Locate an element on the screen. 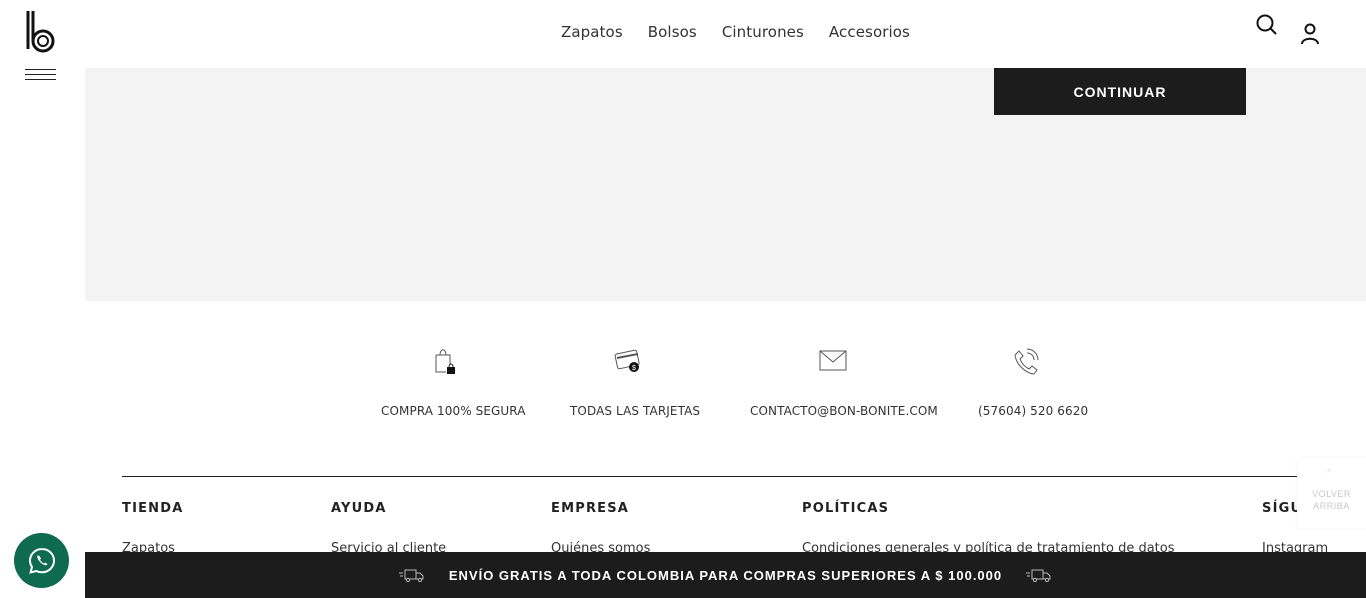  category-nav: Zapatos Bolsos Cinturones Accesorios is located at coordinates (735, 32).